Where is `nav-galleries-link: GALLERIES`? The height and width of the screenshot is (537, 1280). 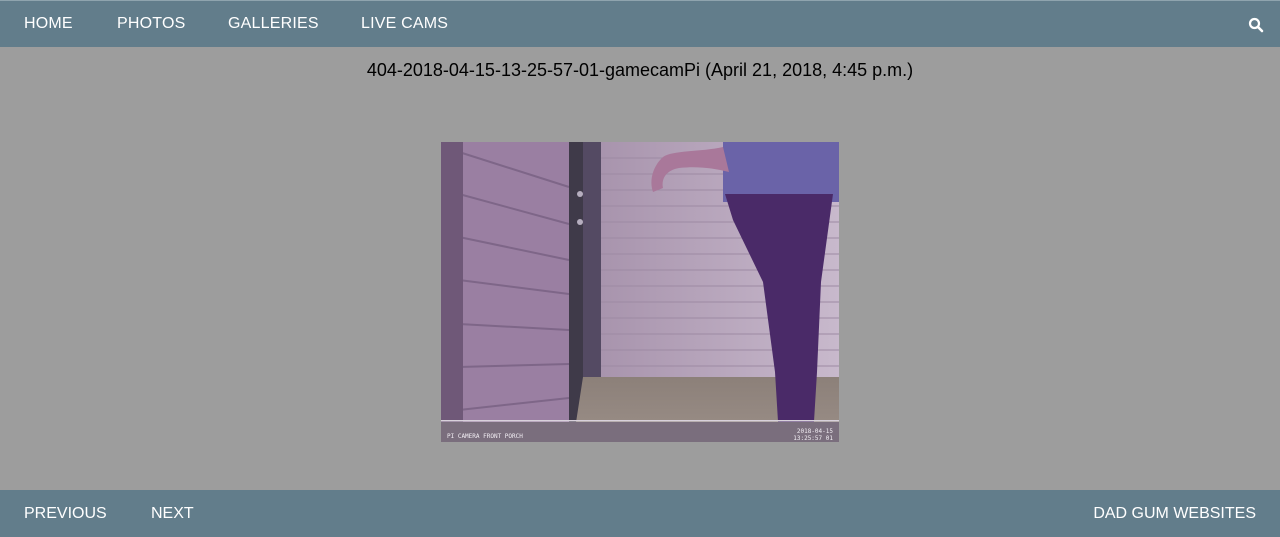 nav-galleries-link: GALLERIES is located at coordinates (273, 24).